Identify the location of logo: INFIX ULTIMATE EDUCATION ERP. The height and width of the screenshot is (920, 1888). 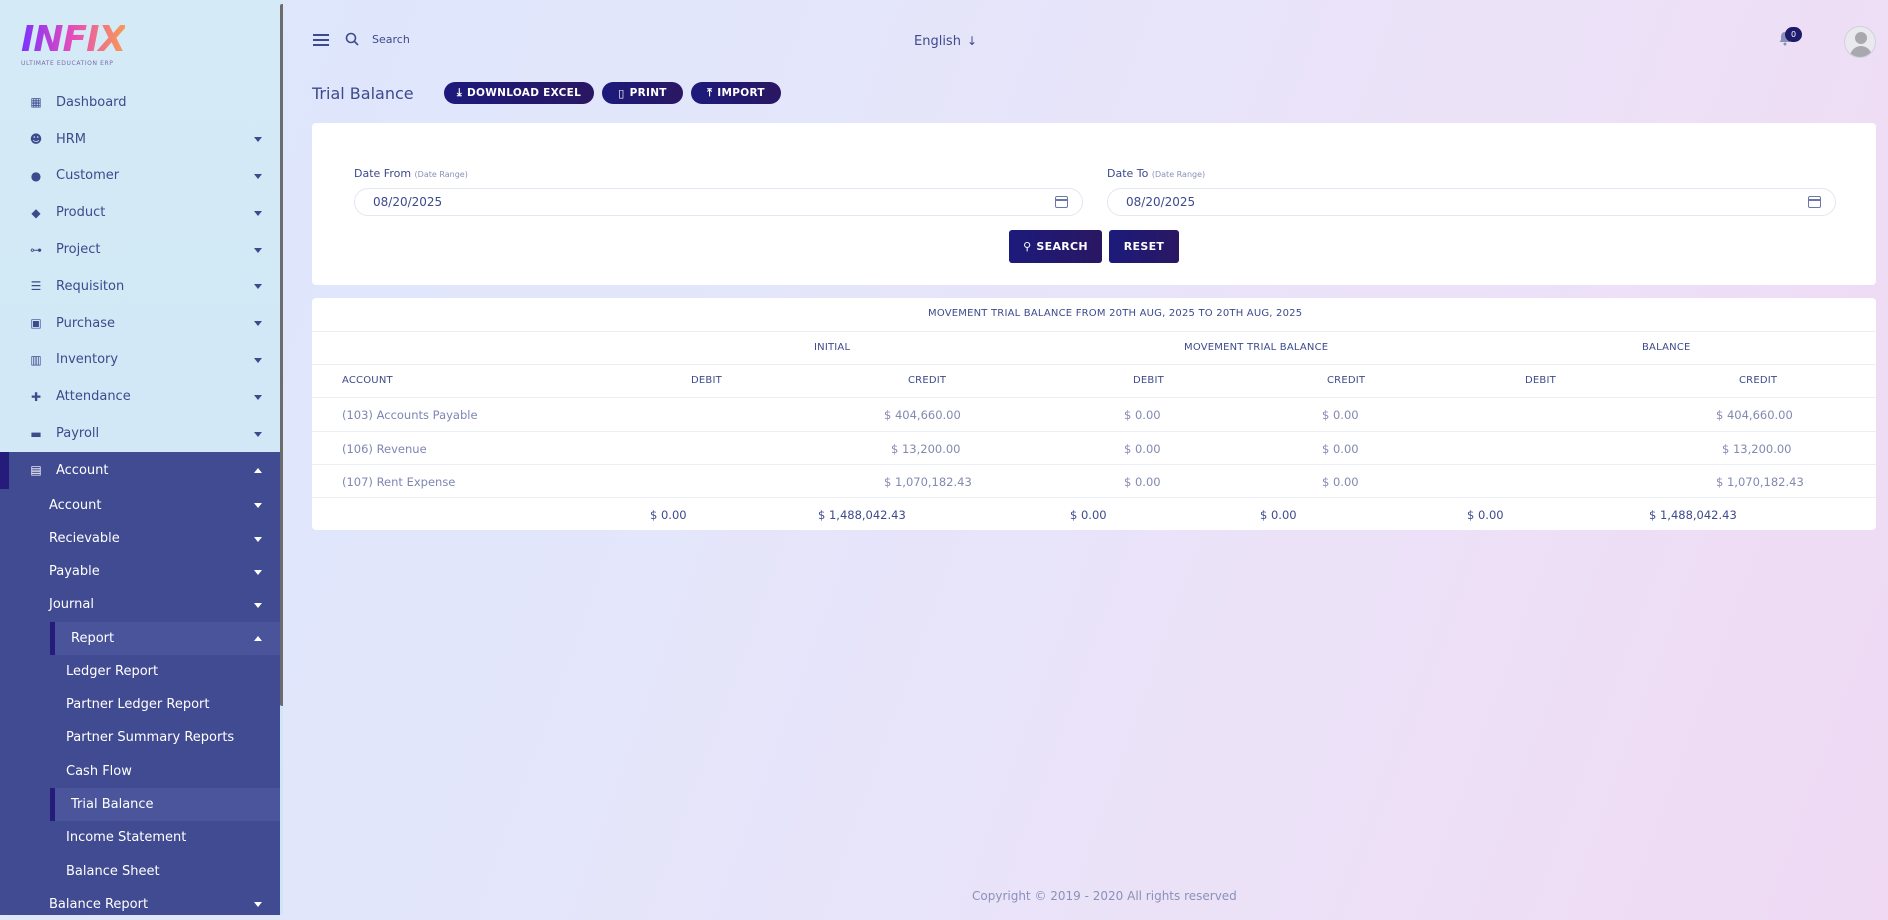
(73, 45).